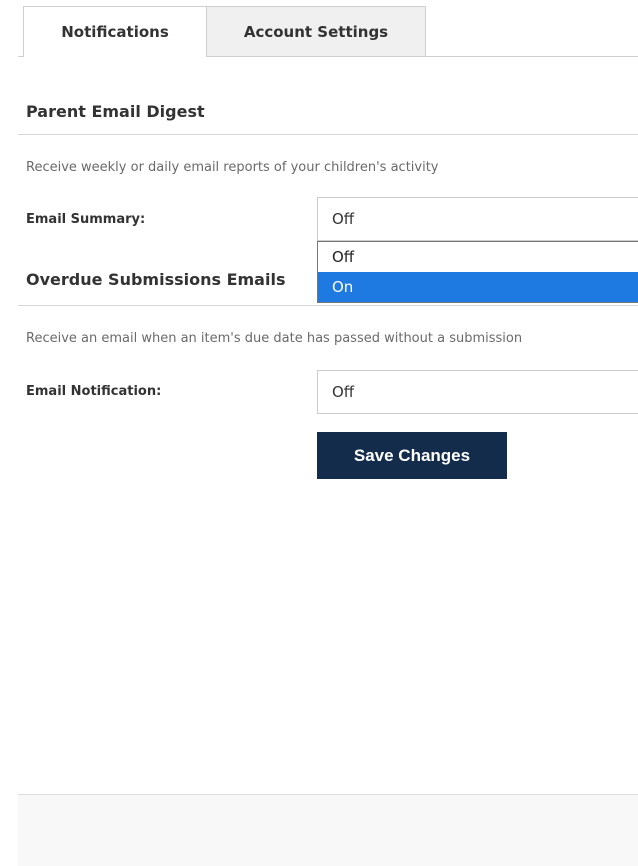 The image size is (638, 866). I want to click on overdue-section-divider, so click(328, 305).